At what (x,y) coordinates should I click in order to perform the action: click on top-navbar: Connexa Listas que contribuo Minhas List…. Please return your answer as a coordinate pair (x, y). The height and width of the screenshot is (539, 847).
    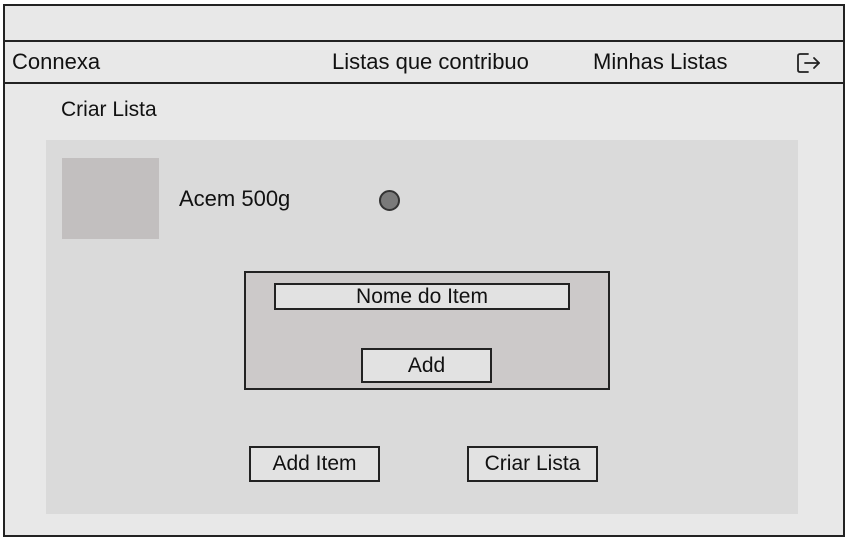
    Looking at the image, I should click on (424, 63).